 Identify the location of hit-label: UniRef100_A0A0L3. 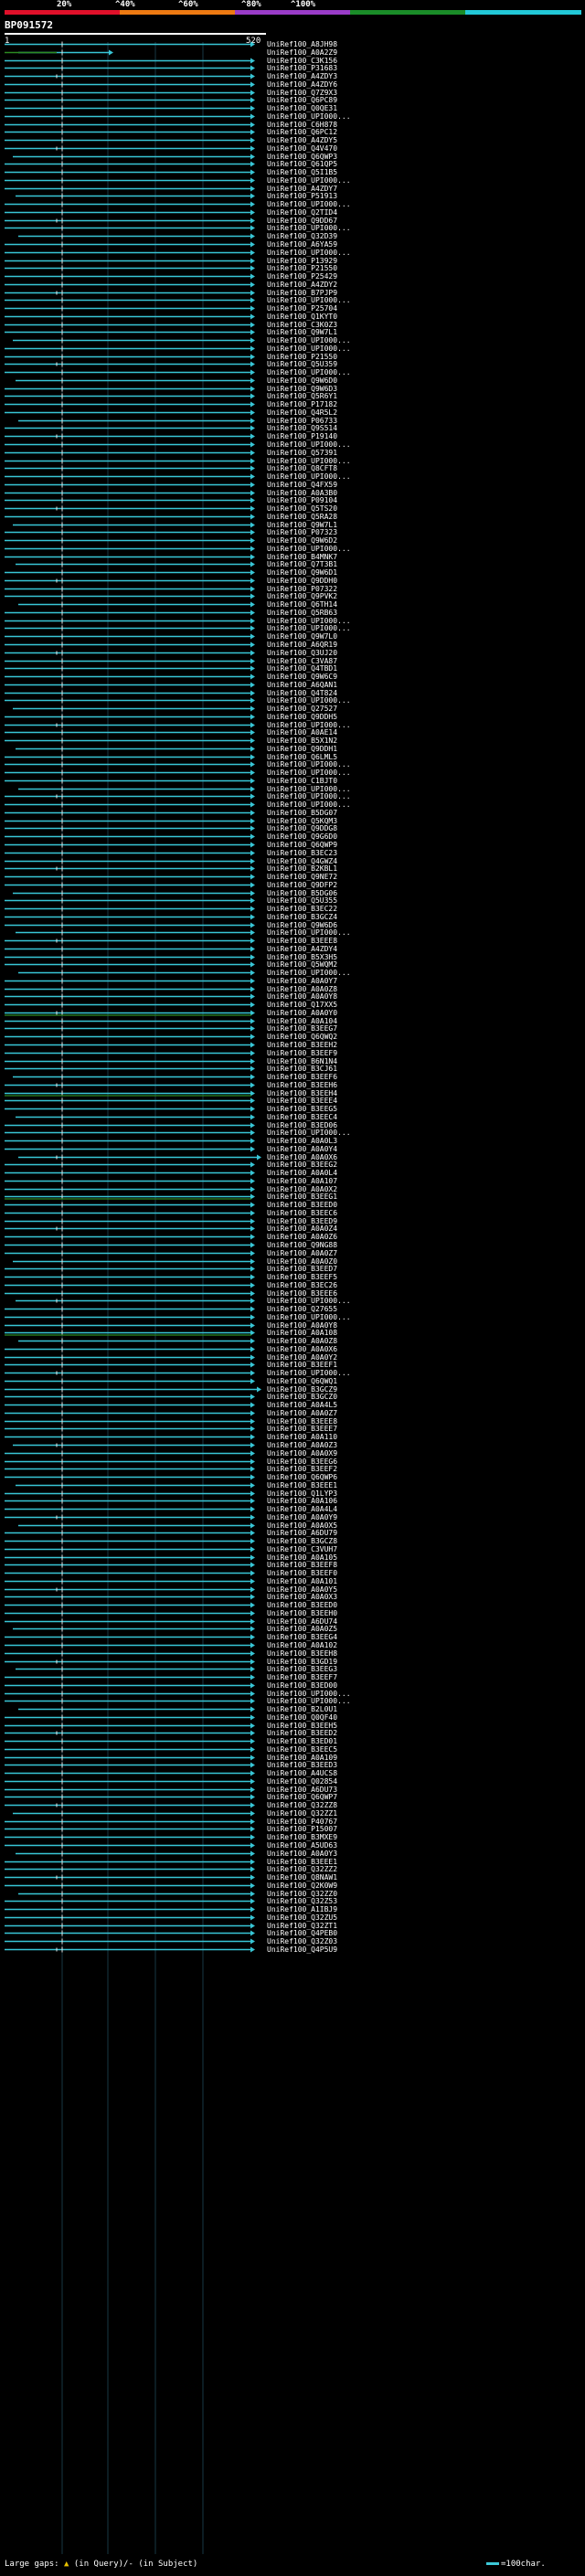
(302, 1141).